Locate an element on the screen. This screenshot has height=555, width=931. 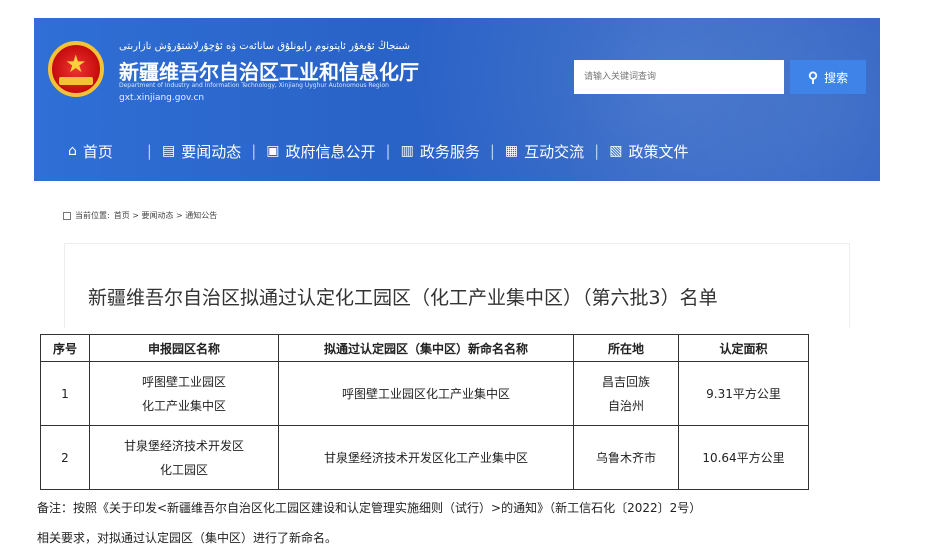
cell-line: 自治州 is located at coordinates (625, 405).